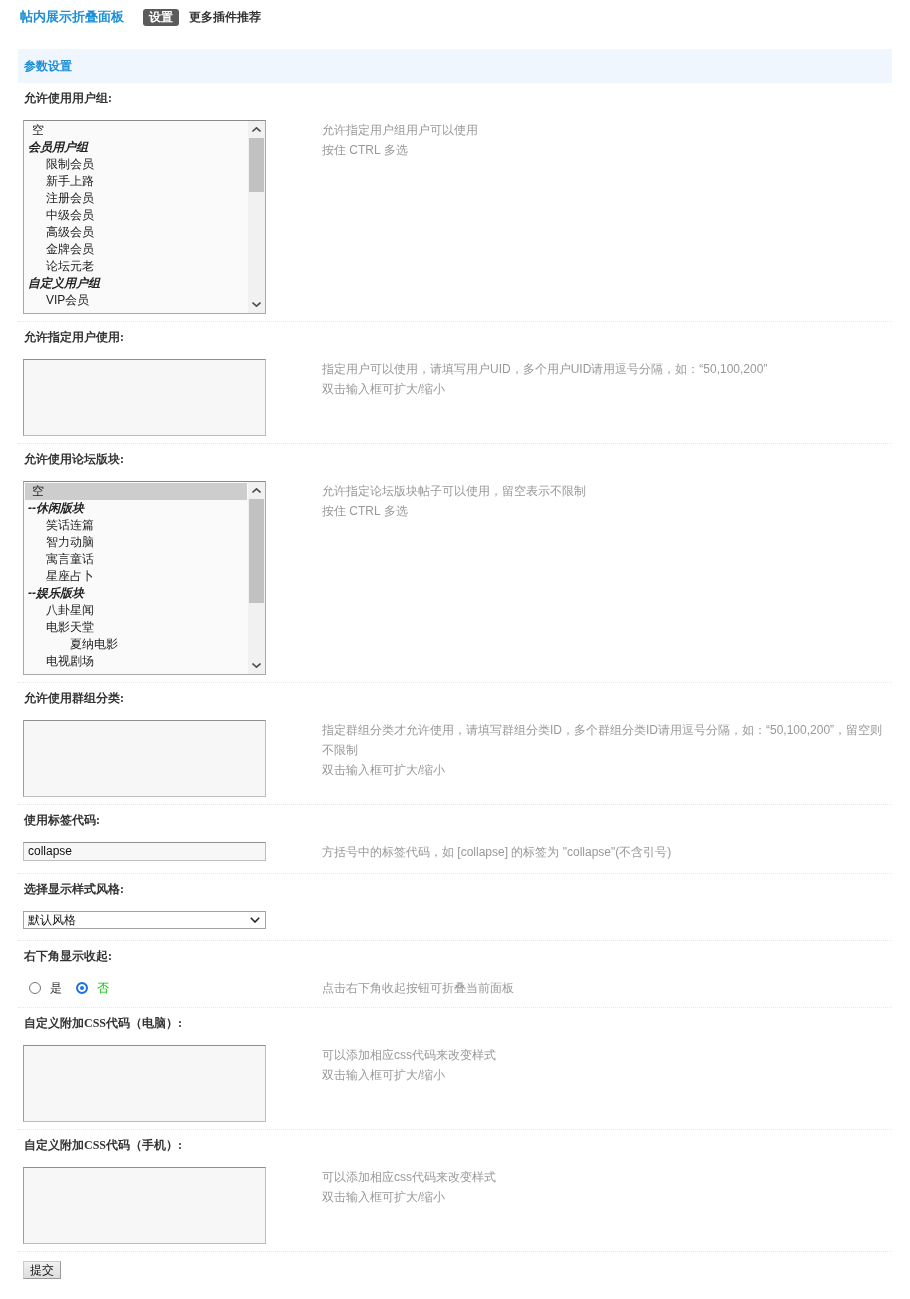  Describe the element at coordinates (454, 491) in the screenshot. I see `help-text: 允许指定论坛版块帖子可以使用，留空表示不限制` at that location.